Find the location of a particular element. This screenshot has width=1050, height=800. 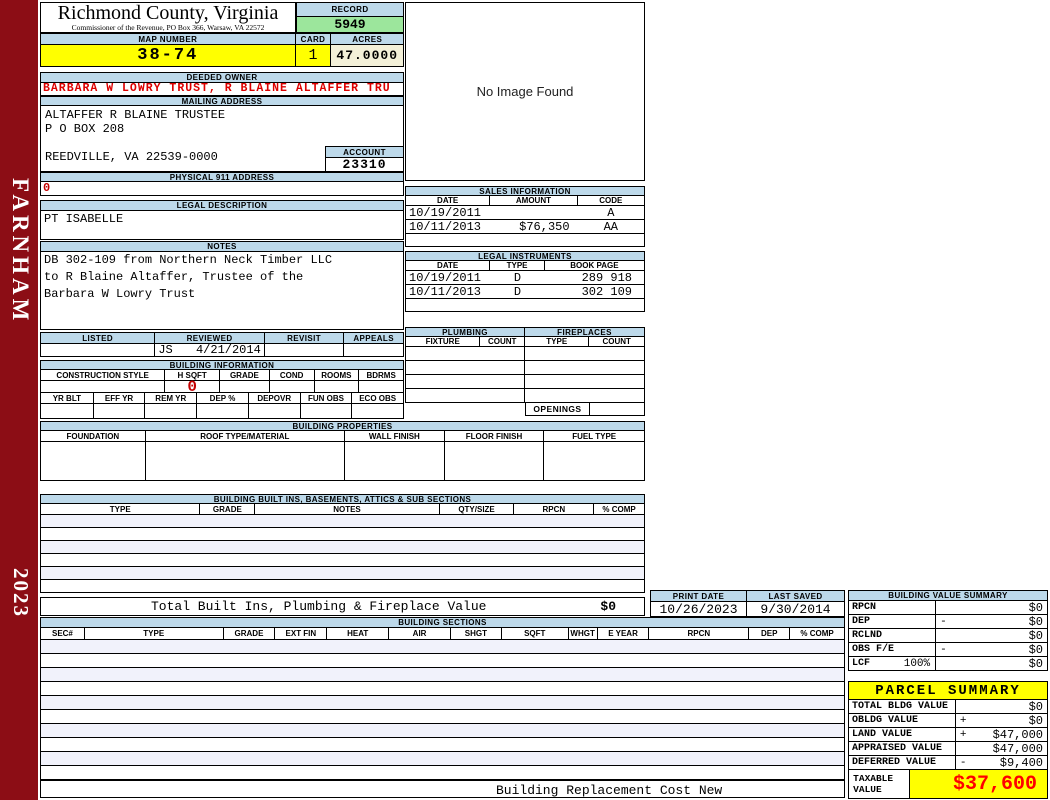

building-sections-title: BUILDING SECTIONS is located at coordinates (442, 622).